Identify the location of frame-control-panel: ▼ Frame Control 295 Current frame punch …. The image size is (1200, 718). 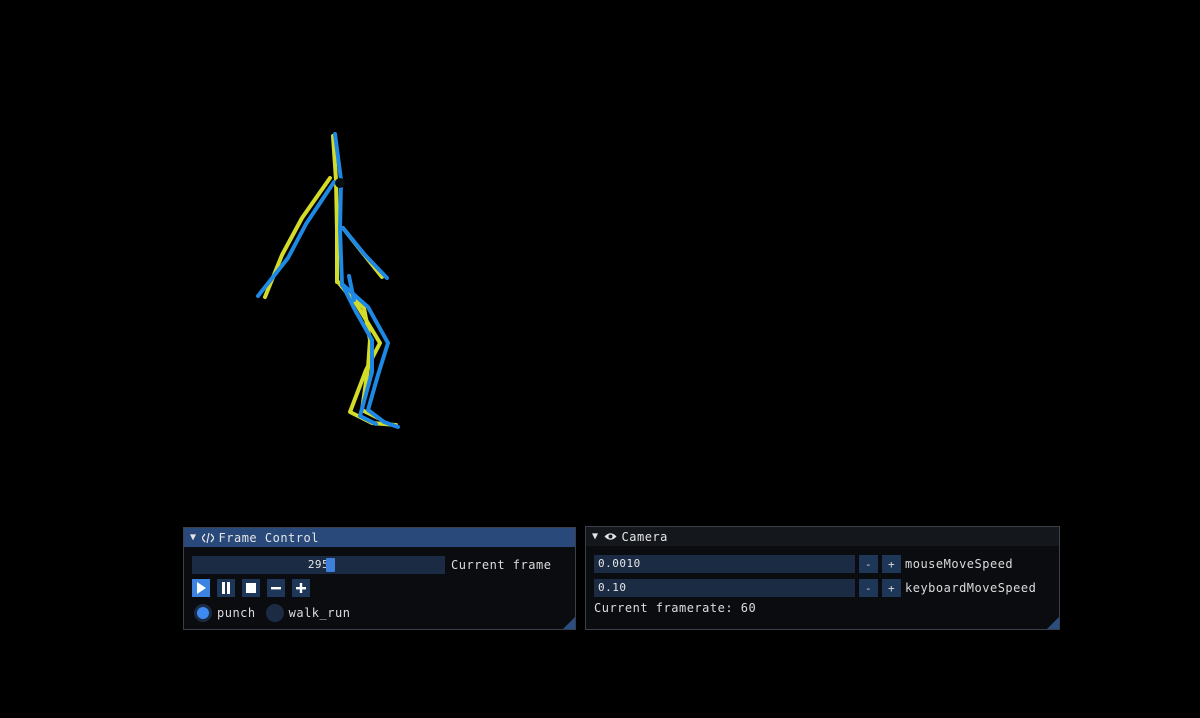
(379, 578).